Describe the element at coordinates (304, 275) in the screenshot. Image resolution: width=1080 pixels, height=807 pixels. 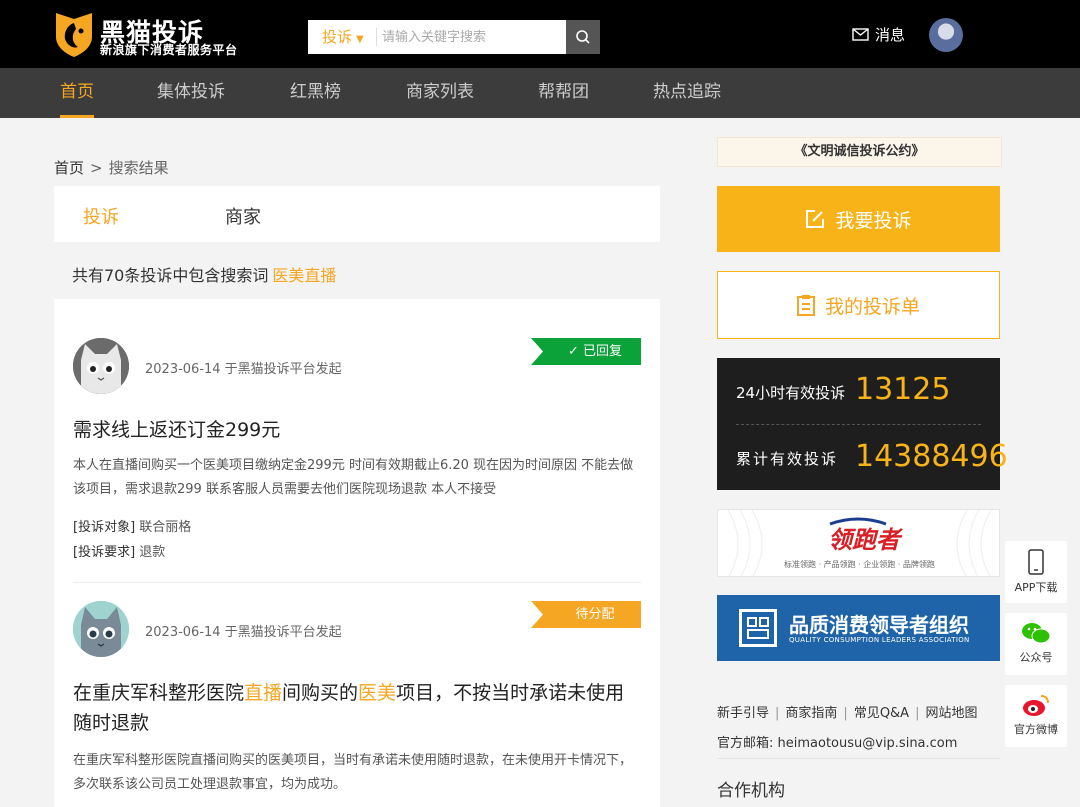
I see `summary-keyword: 医美直播` at that location.